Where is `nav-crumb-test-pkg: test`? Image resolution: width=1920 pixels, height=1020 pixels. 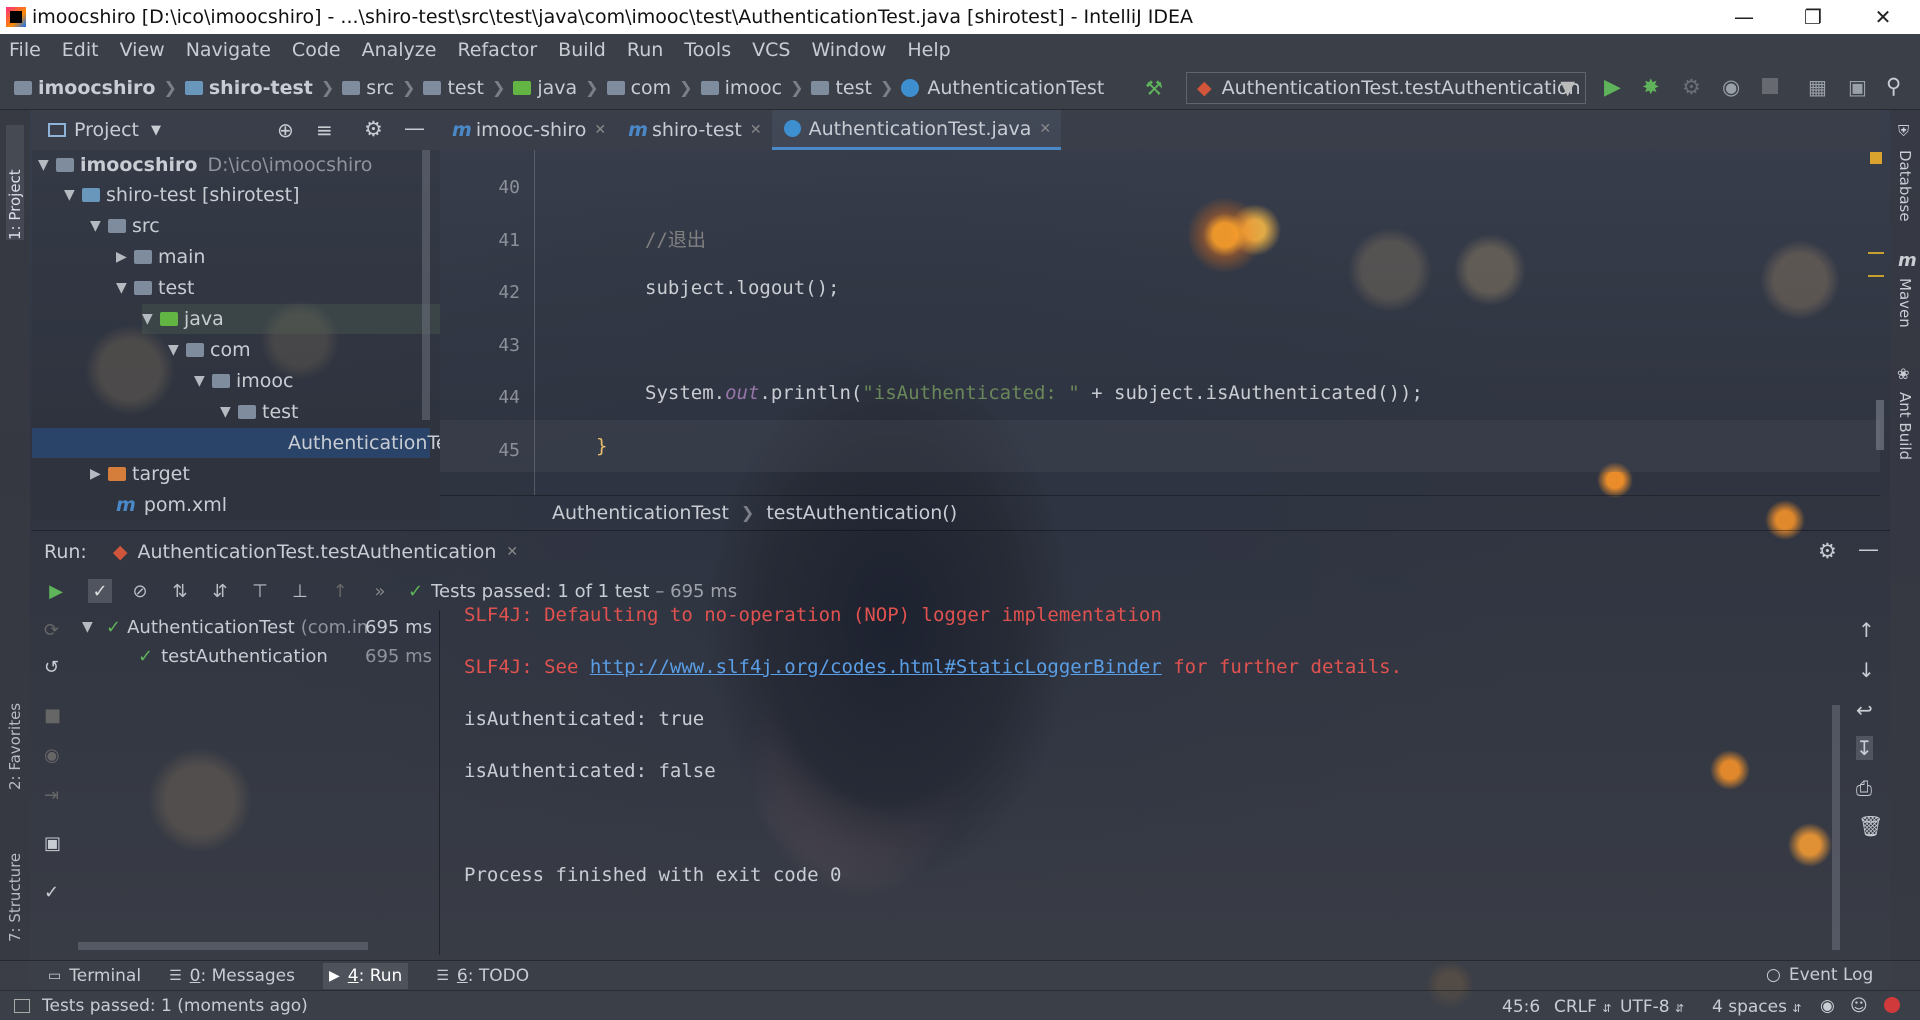
nav-crumb-test-pkg: test is located at coordinates (841, 88).